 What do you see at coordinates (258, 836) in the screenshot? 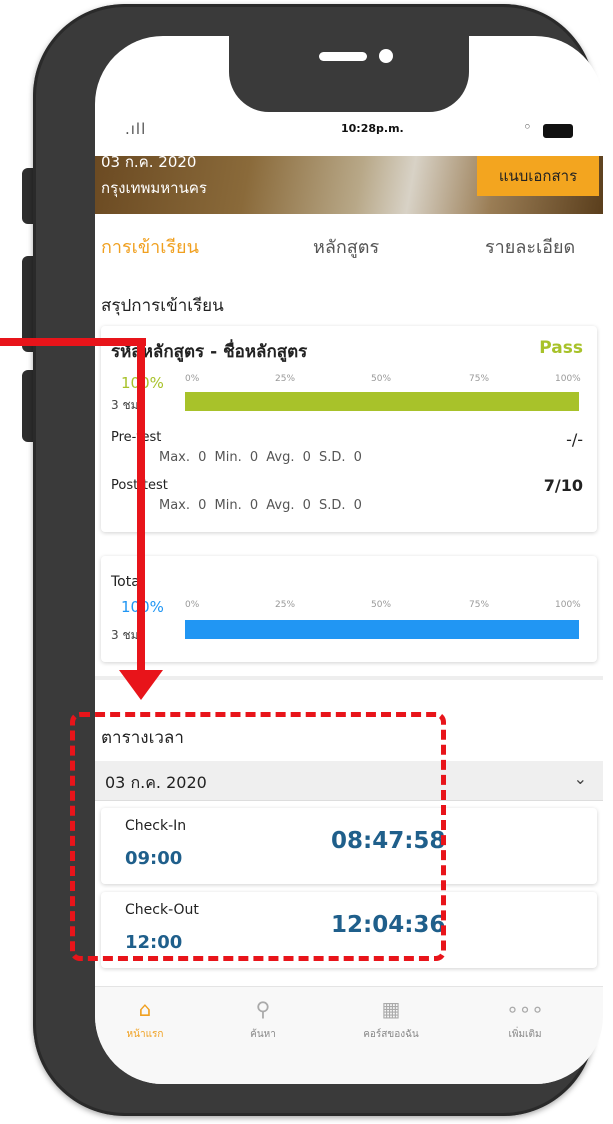
I see `annotation-highlight-box` at bounding box center [258, 836].